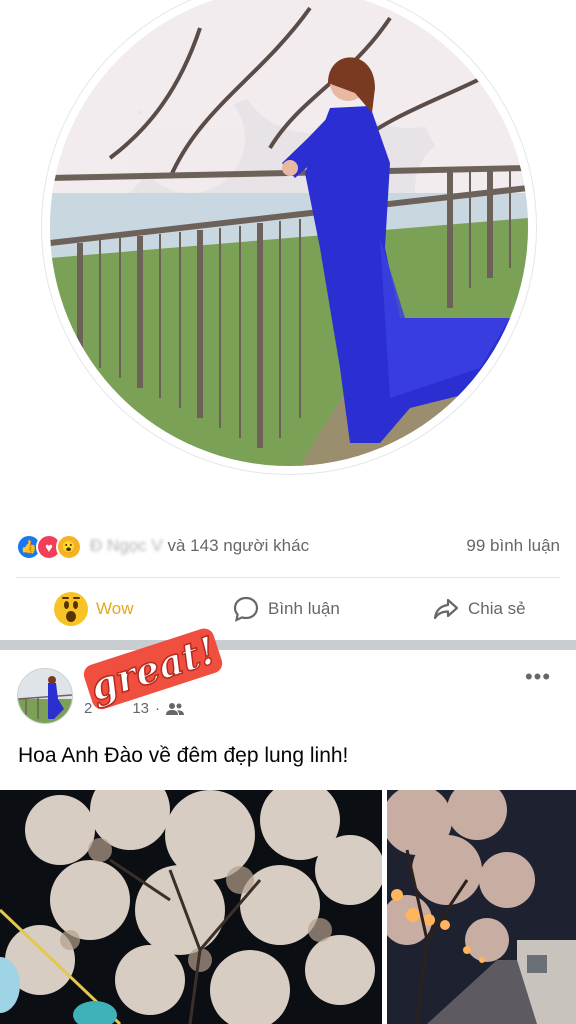 The height and width of the screenshot is (1024, 576). Describe the element at coordinates (538, 679) in the screenshot. I see `more-options-button: •••` at that location.